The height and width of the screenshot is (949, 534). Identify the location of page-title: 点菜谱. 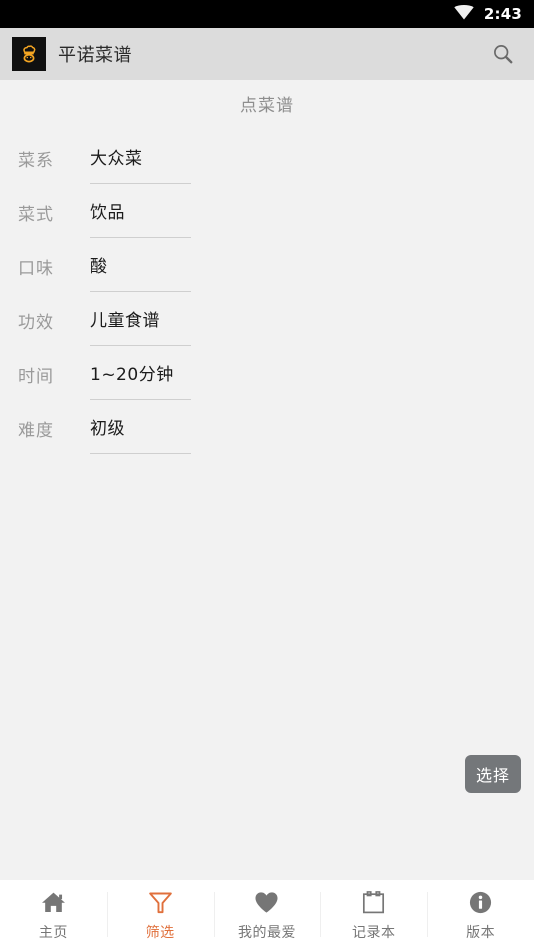
(267, 106).